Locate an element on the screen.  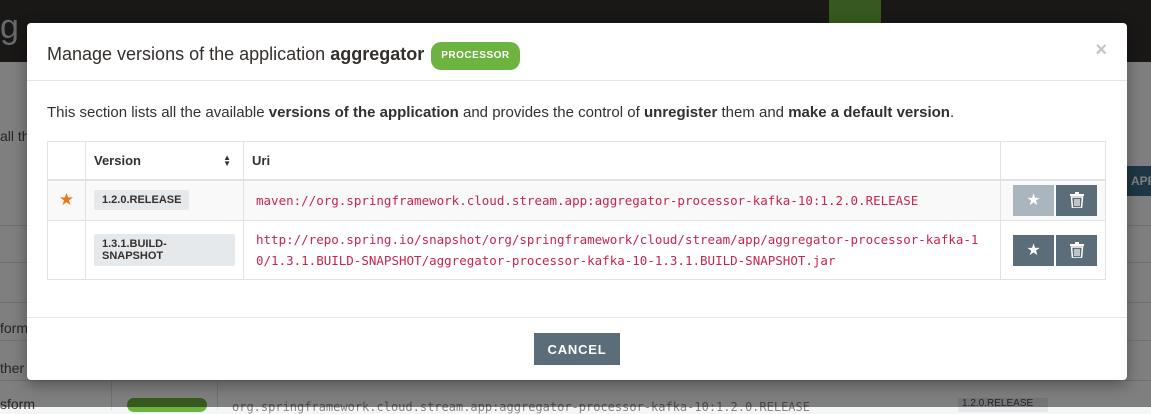
table-header-row: Version ▲ ▼ Uri is located at coordinates (576, 161).